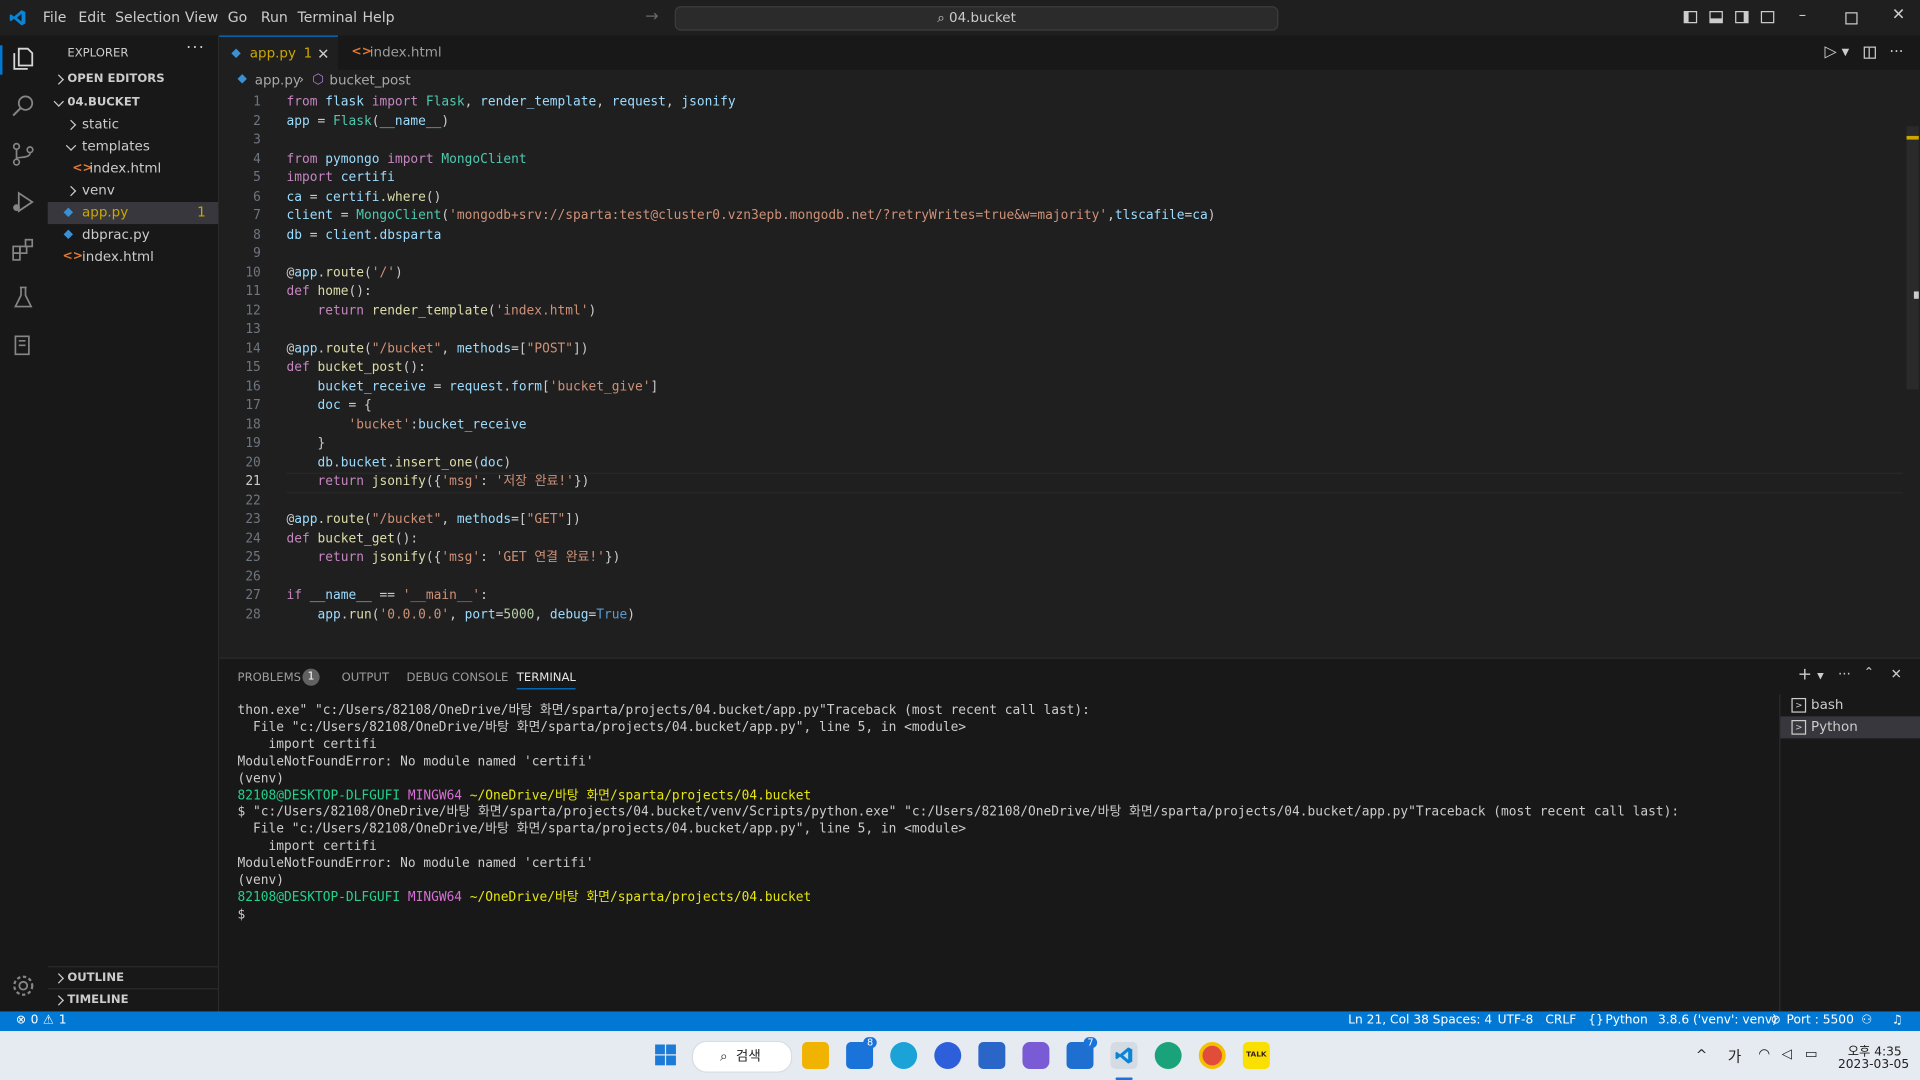 The width and height of the screenshot is (1920, 1080). What do you see at coordinates (1850, 727) in the screenshot?
I see `terminal-item-python: > Python` at bounding box center [1850, 727].